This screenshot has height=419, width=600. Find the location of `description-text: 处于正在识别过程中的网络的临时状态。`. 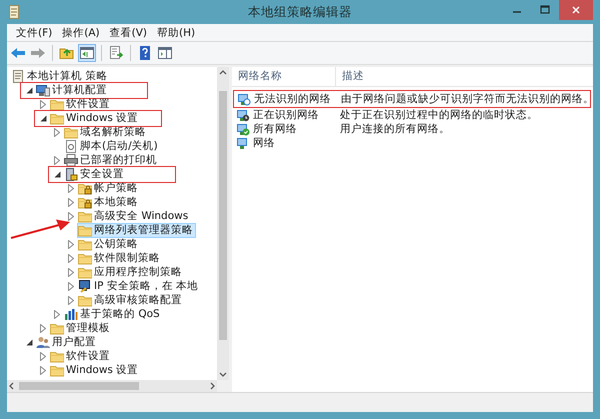

description-text: 处于正在识别过程中的网络的临时状态。 is located at coordinates (439, 115).